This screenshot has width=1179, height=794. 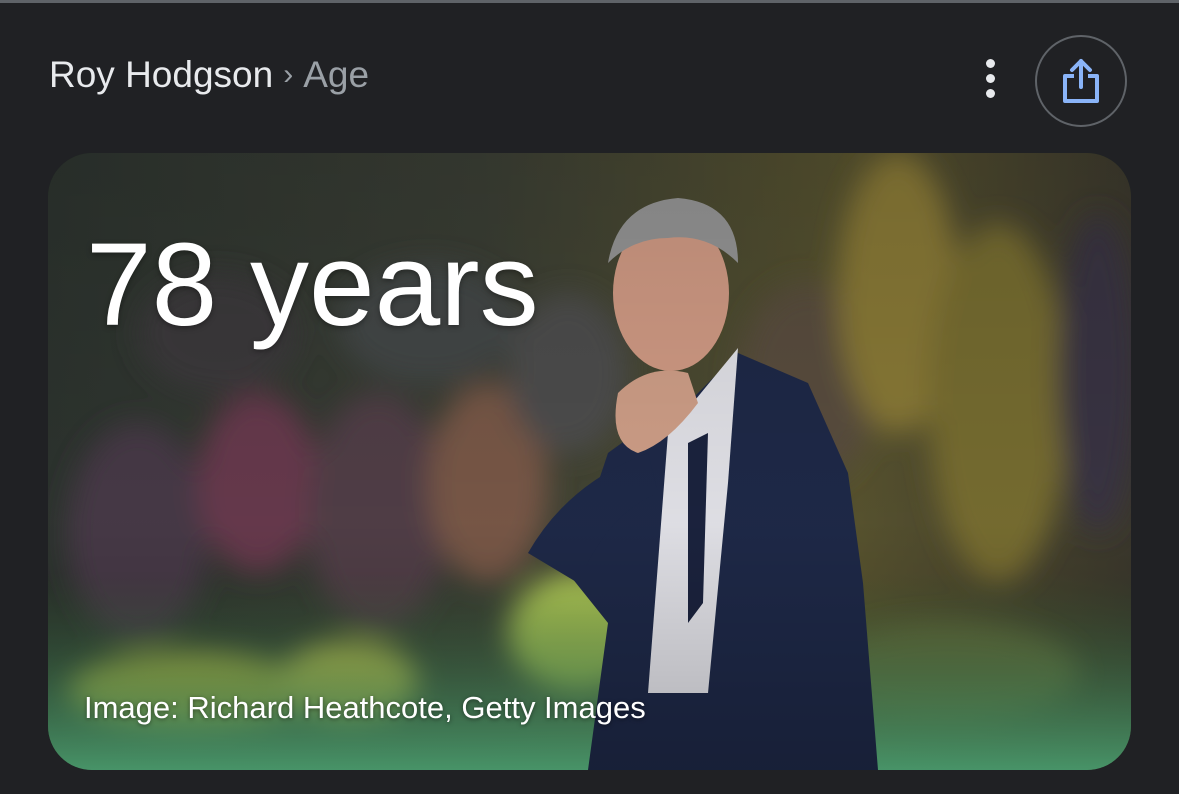 I want to click on share-icon, so click(x=1081, y=81).